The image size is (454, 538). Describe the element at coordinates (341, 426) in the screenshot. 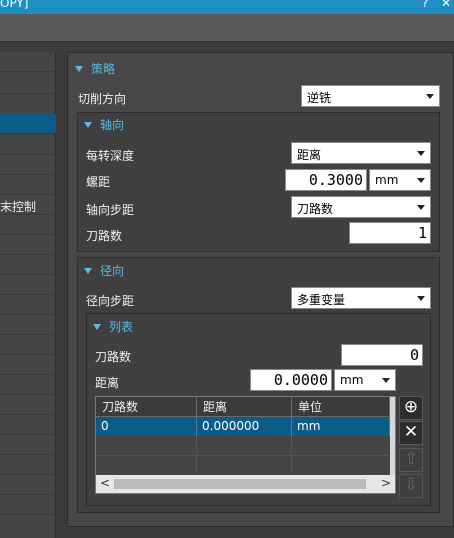

I see `table-cell: mm` at that location.